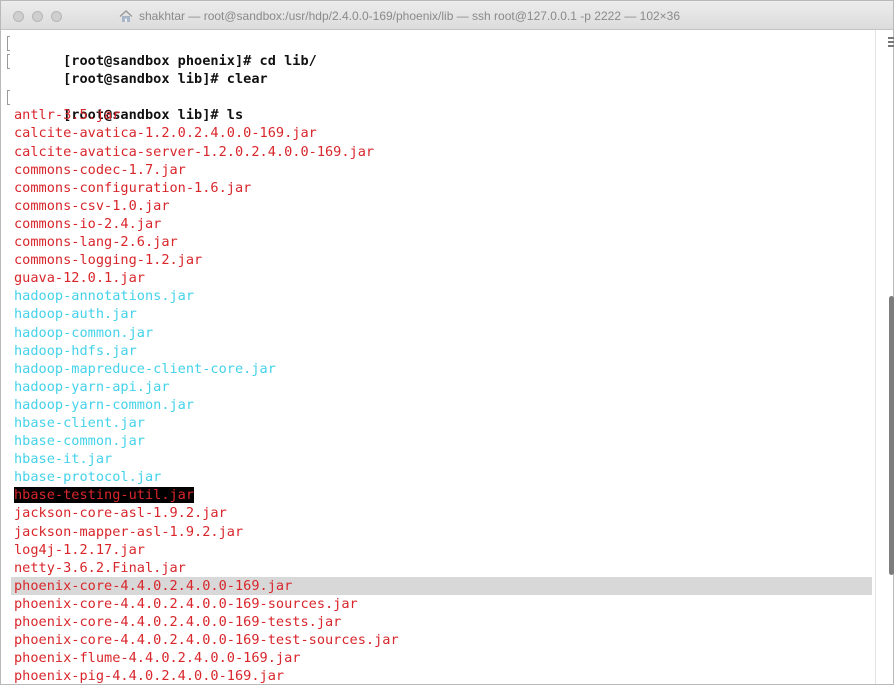 This screenshot has width=894, height=685. I want to click on file-name: commons-configuration-1.6.jar, so click(133, 187).